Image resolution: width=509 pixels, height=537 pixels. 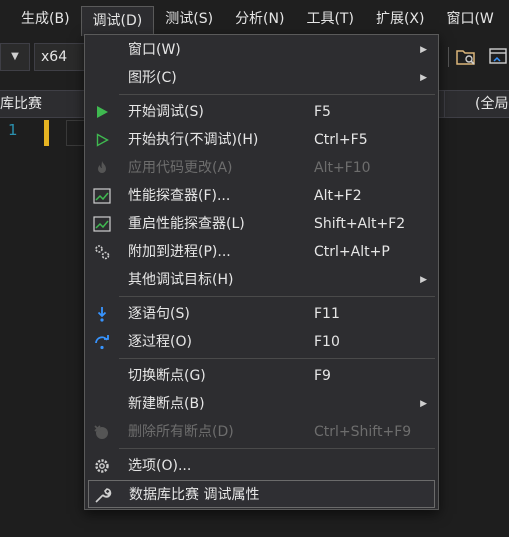 What do you see at coordinates (167, 376) in the screenshot?
I see `menu-item-label: 切换断点(G)` at bounding box center [167, 376].